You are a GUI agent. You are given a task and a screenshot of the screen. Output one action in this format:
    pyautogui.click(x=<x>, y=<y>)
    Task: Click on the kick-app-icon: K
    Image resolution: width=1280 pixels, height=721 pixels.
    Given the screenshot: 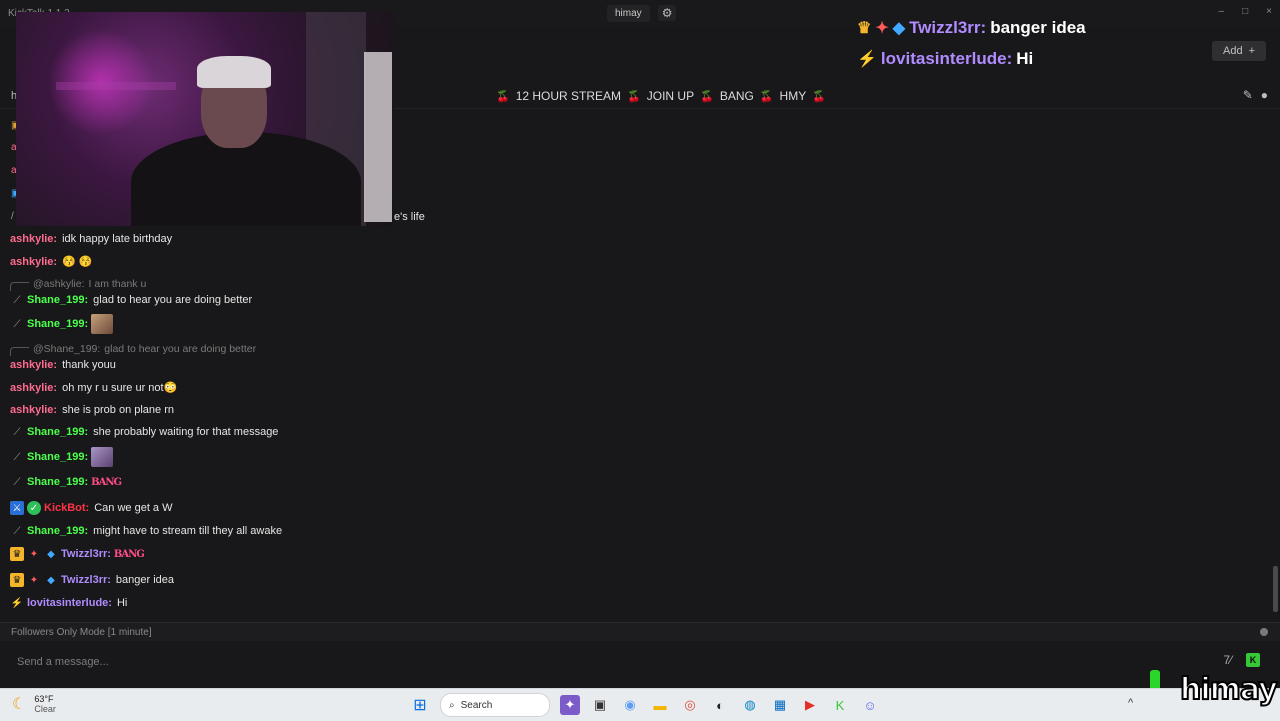 What is the action you would take?
    pyautogui.click(x=840, y=705)
    